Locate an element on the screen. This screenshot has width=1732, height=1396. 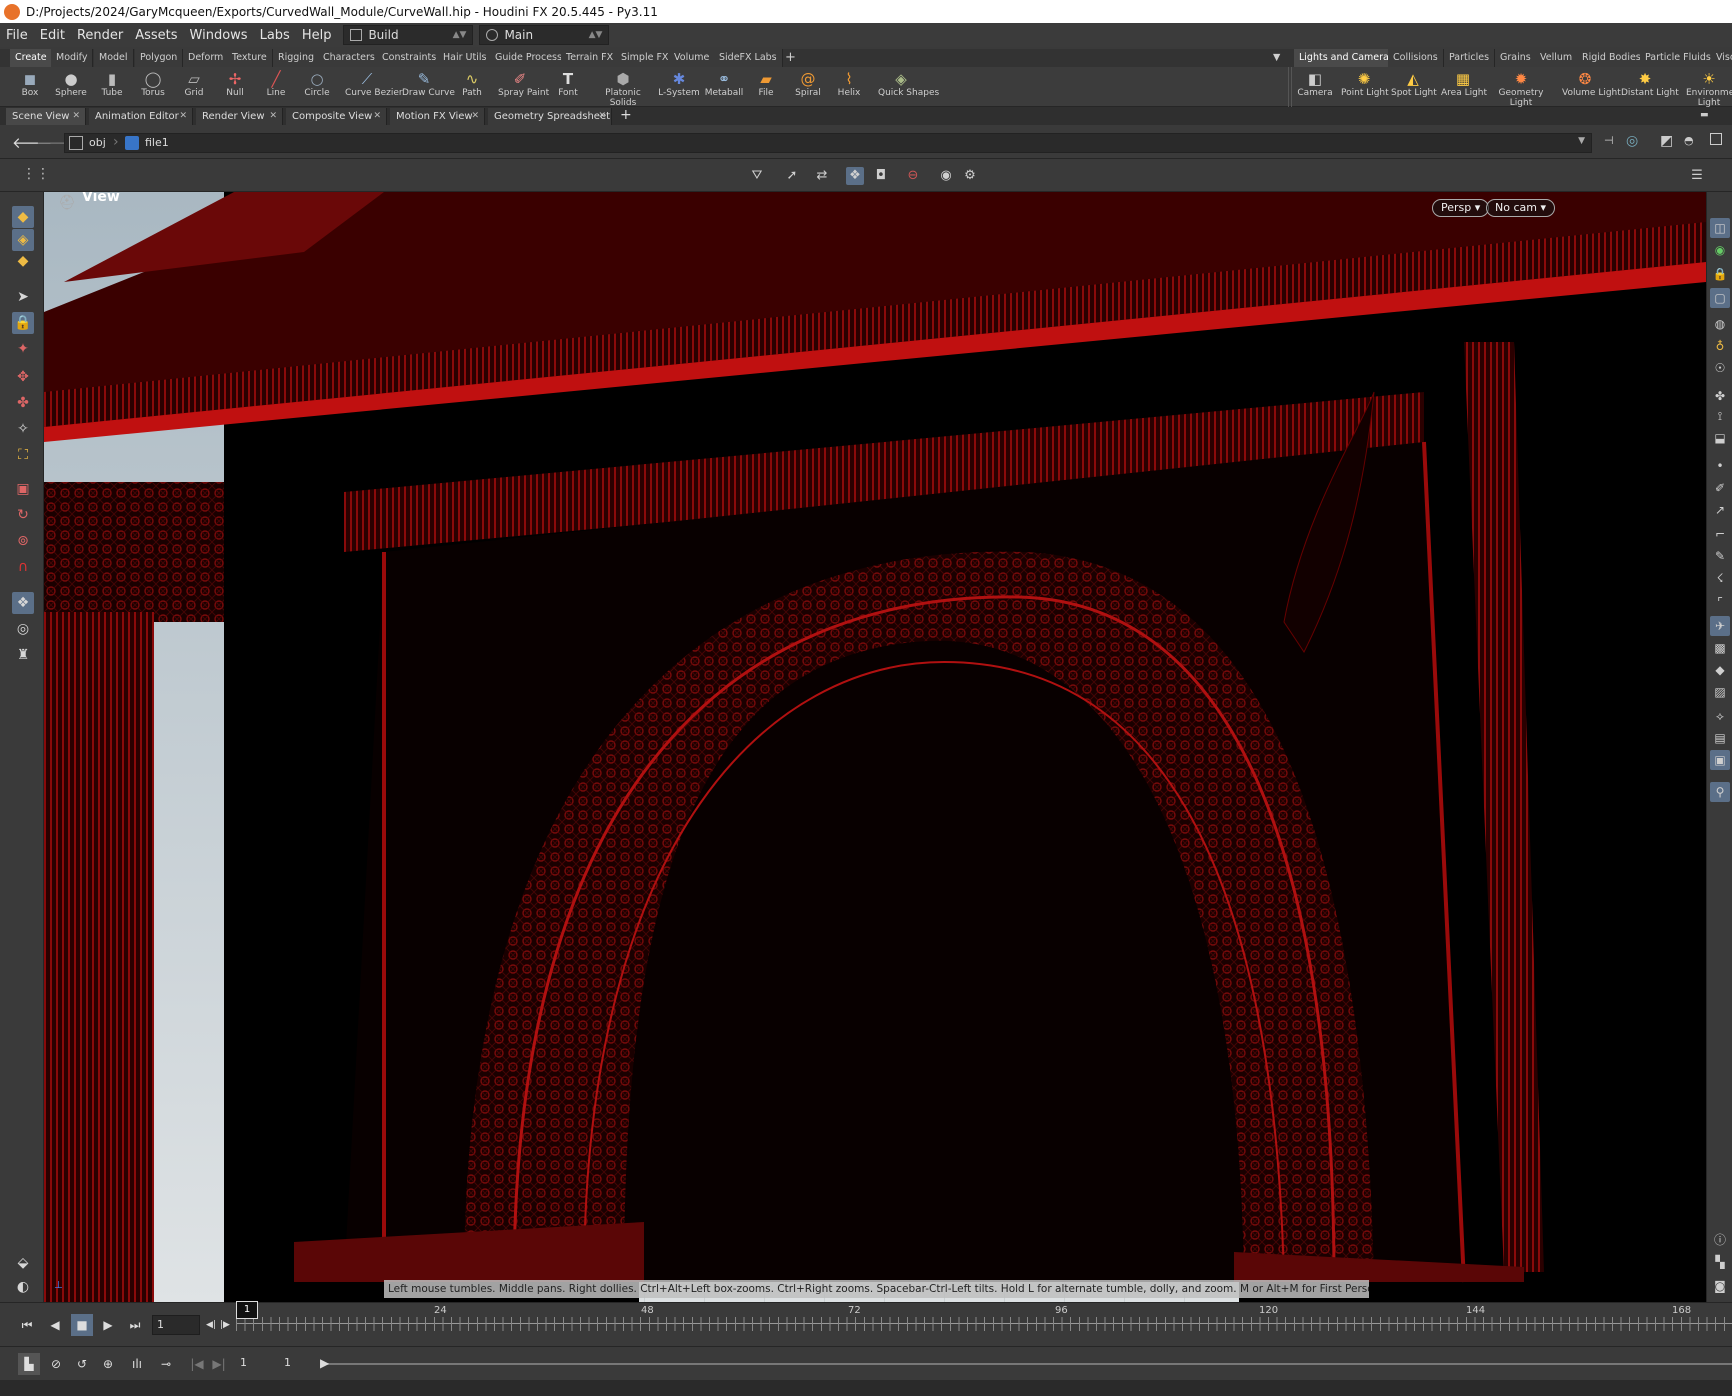
key-dropdown-icon: ⊸ is located at coordinates (166, 1364).